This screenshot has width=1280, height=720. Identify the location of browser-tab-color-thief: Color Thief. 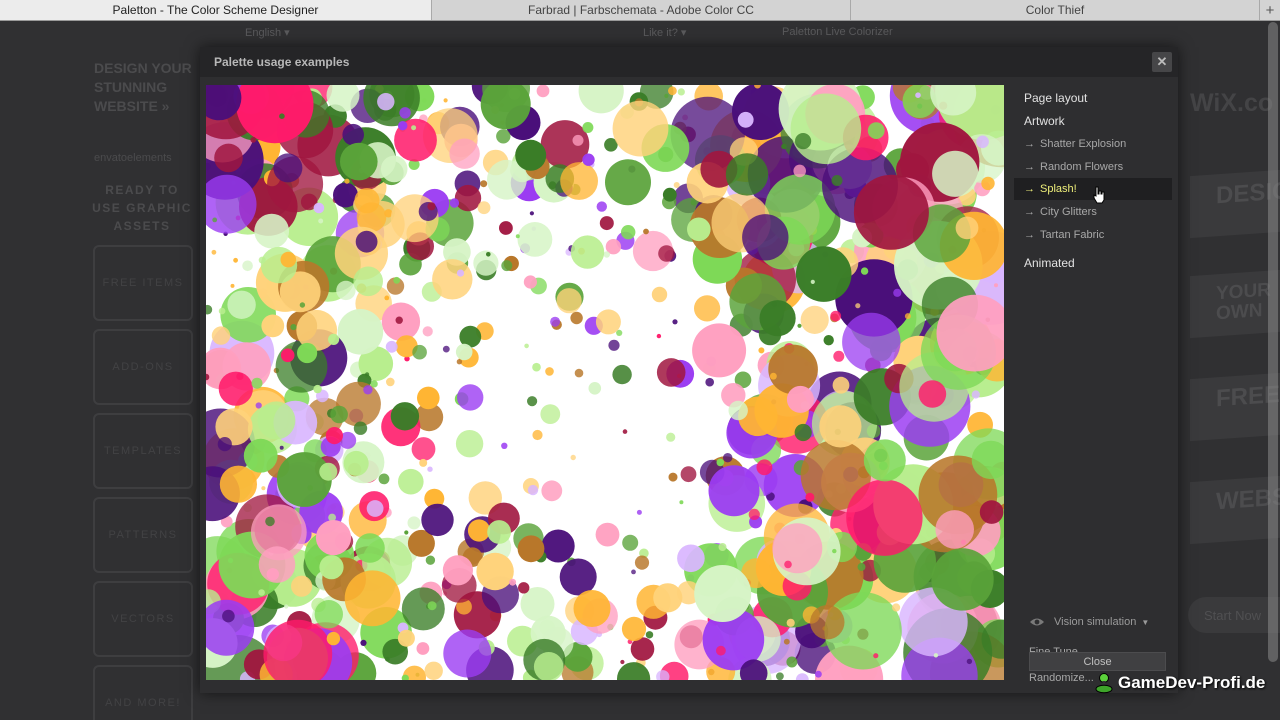
(1055, 10).